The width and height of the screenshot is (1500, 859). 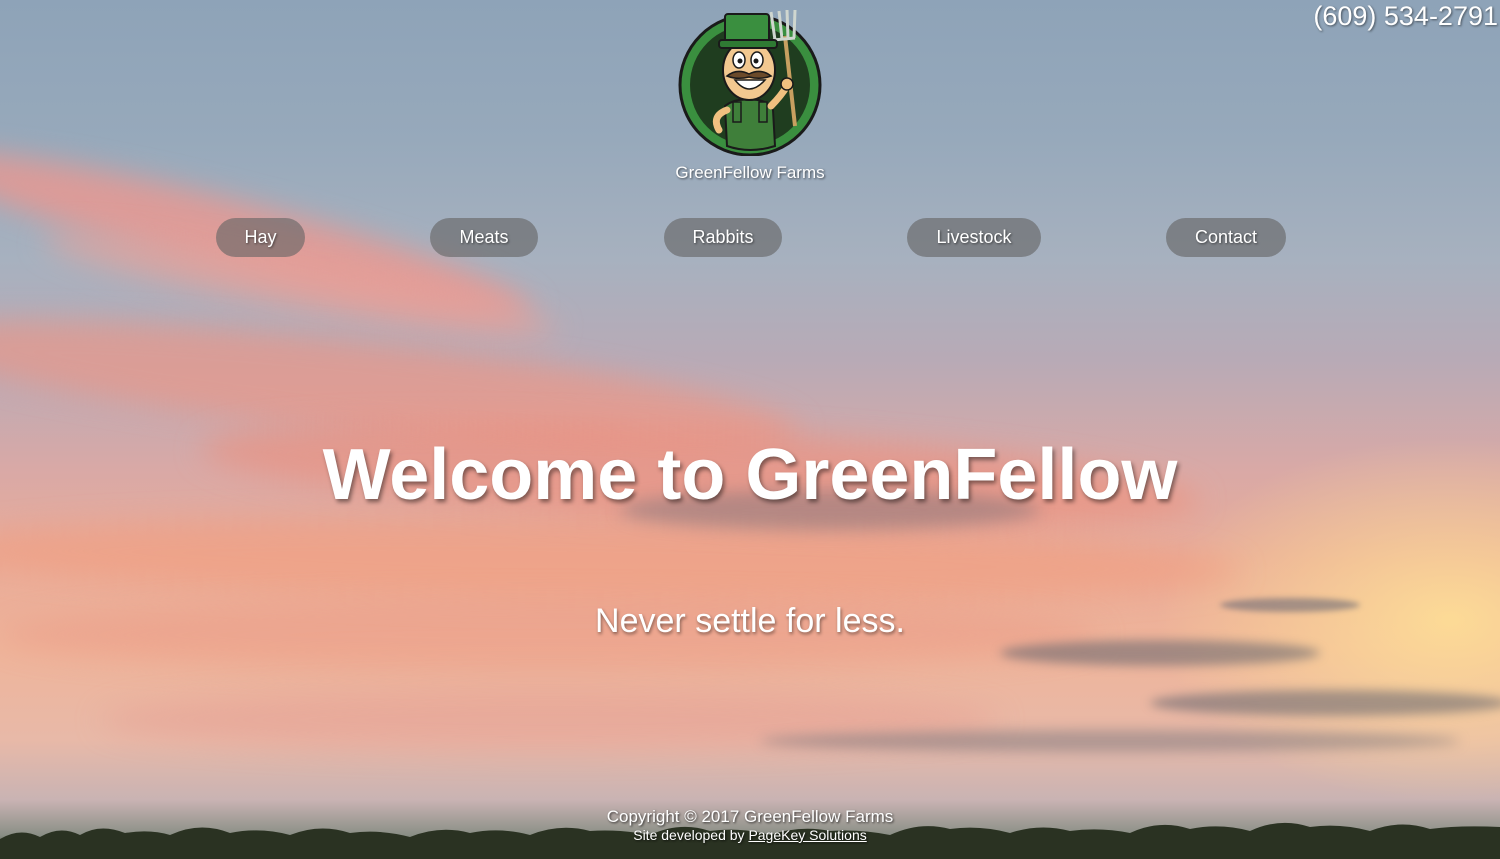 I want to click on nav-item-hay: Hay, so click(x=260, y=237).